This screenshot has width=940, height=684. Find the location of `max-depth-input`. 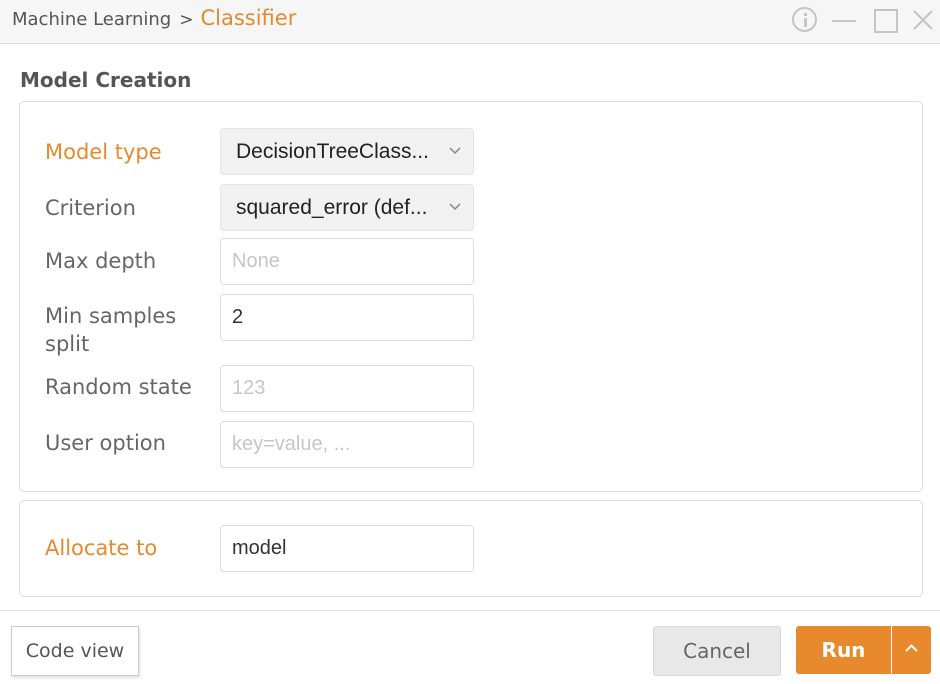

max-depth-input is located at coordinates (347, 261).